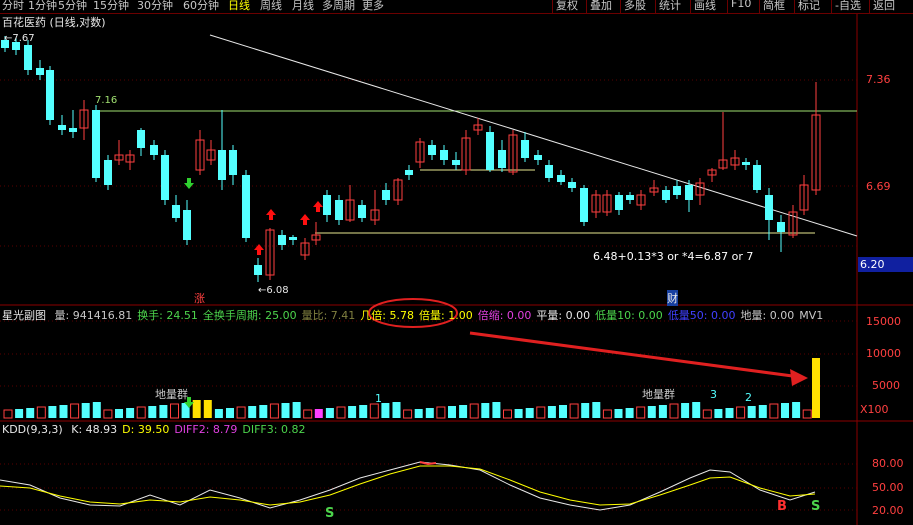 This screenshot has width=913, height=525. Describe the element at coordinates (888, 510) in the screenshot. I see `kdd-axis-label-3: 20.00` at that location.